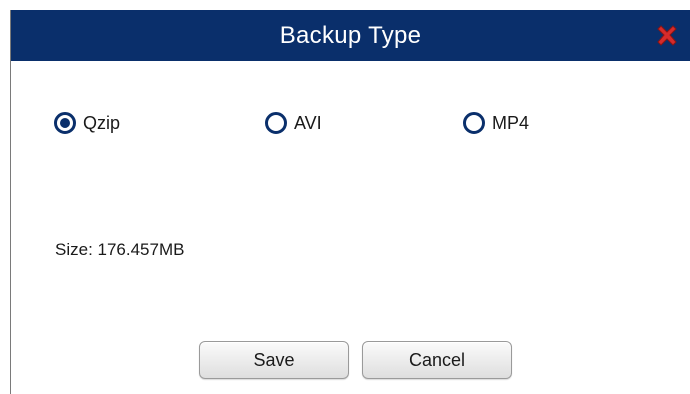 The width and height of the screenshot is (690, 394). What do you see at coordinates (308, 122) in the screenshot?
I see `radio-label-avi: AVI` at bounding box center [308, 122].